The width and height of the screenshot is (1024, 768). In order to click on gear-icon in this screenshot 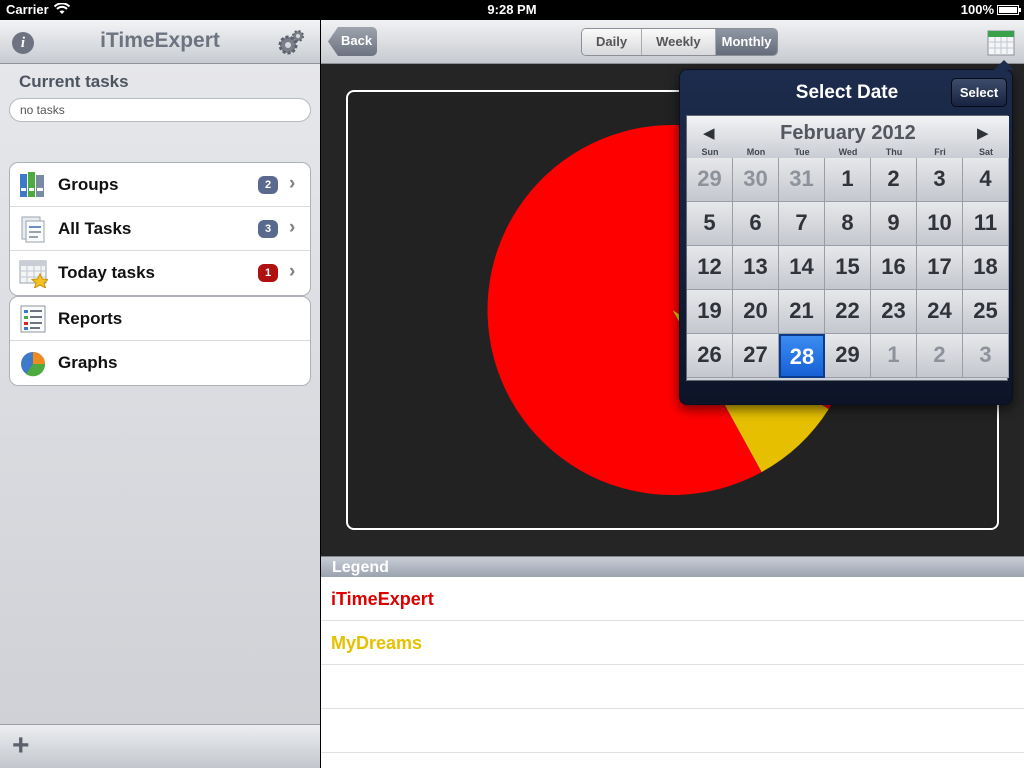, I will do `click(291, 43)`.